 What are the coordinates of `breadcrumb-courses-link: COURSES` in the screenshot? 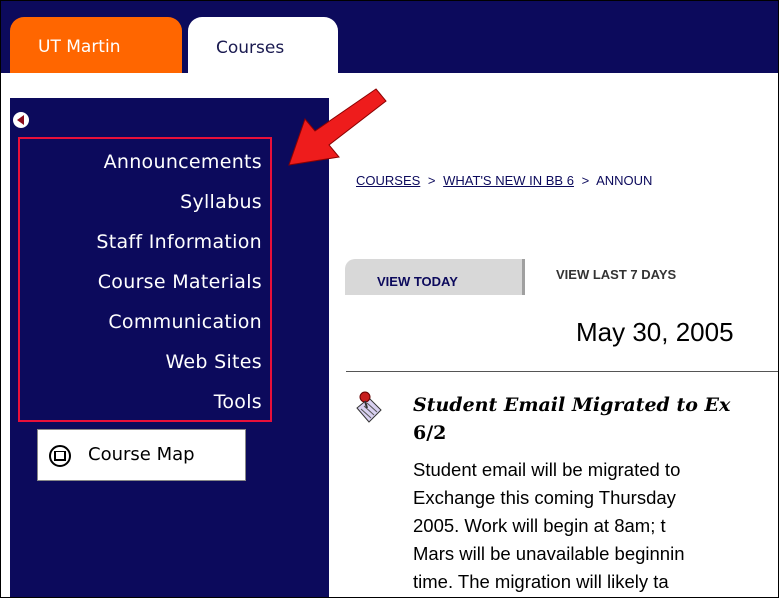 It's located at (388, 180).